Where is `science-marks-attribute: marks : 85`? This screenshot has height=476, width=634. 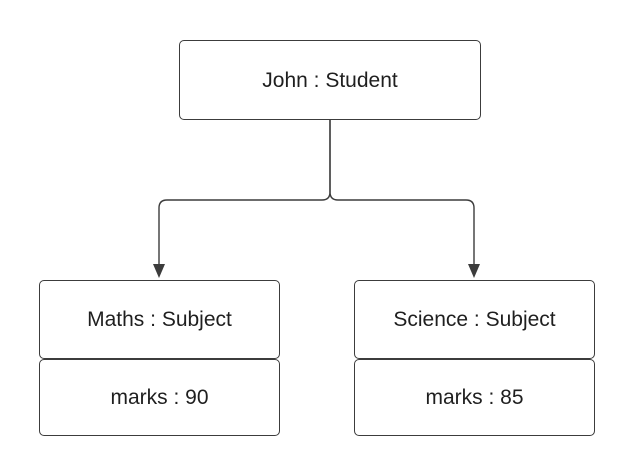
science-marks-attribute: marks : 85 is located at coordinates (474, 397).